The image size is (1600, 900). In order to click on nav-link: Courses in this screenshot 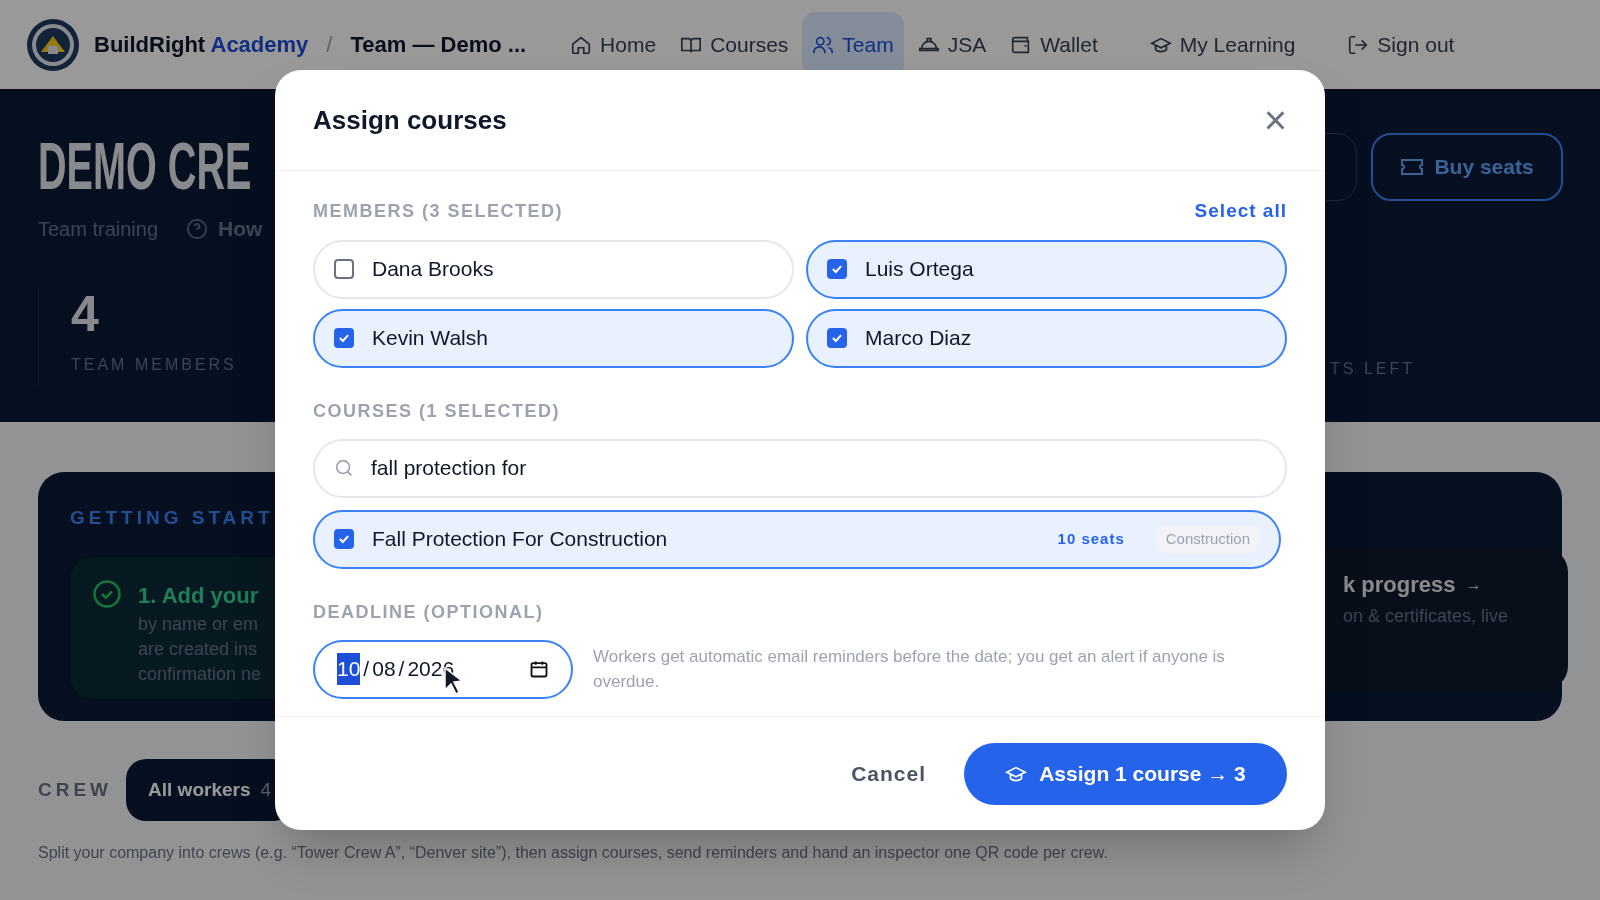, I will do `click(734, 44)`.